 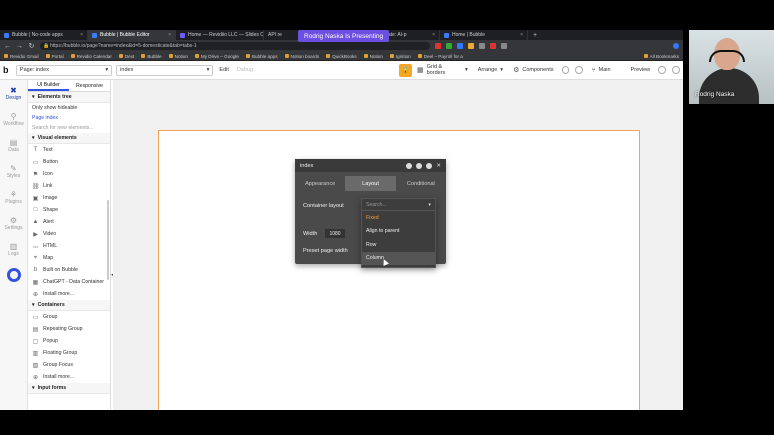 What do you see at coordinates (7, 46) in the screenshot?
I see `back-arrow-icon: ←` at bounding box center [7, 46].